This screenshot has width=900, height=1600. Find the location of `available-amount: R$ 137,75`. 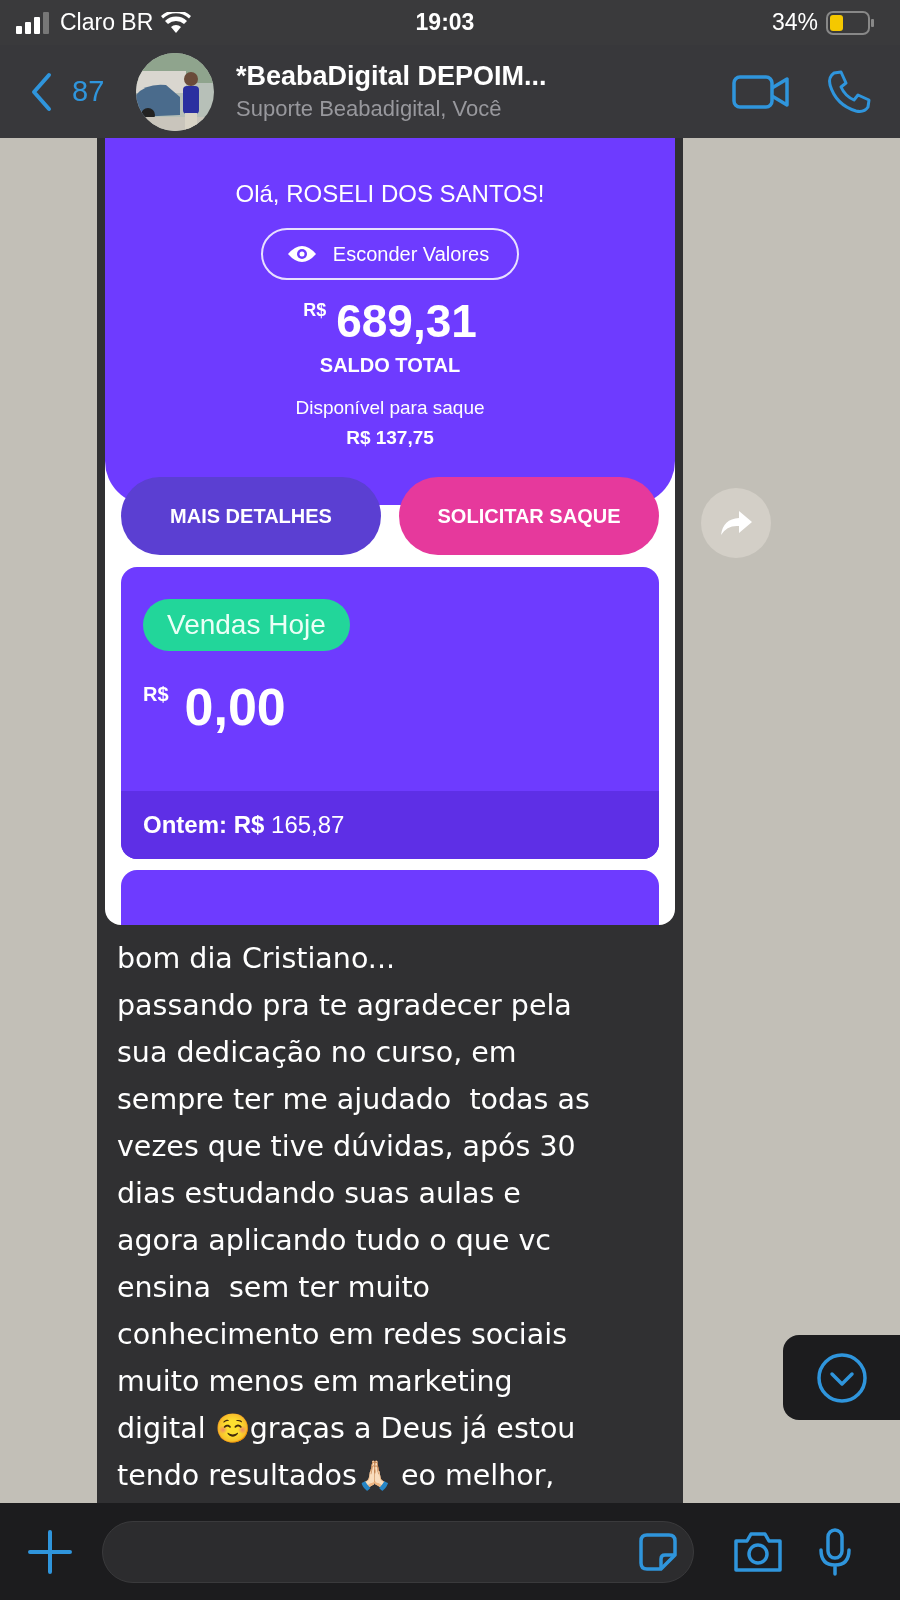

available-amount: R$ 137,75 is located at coordinates (390, 438).